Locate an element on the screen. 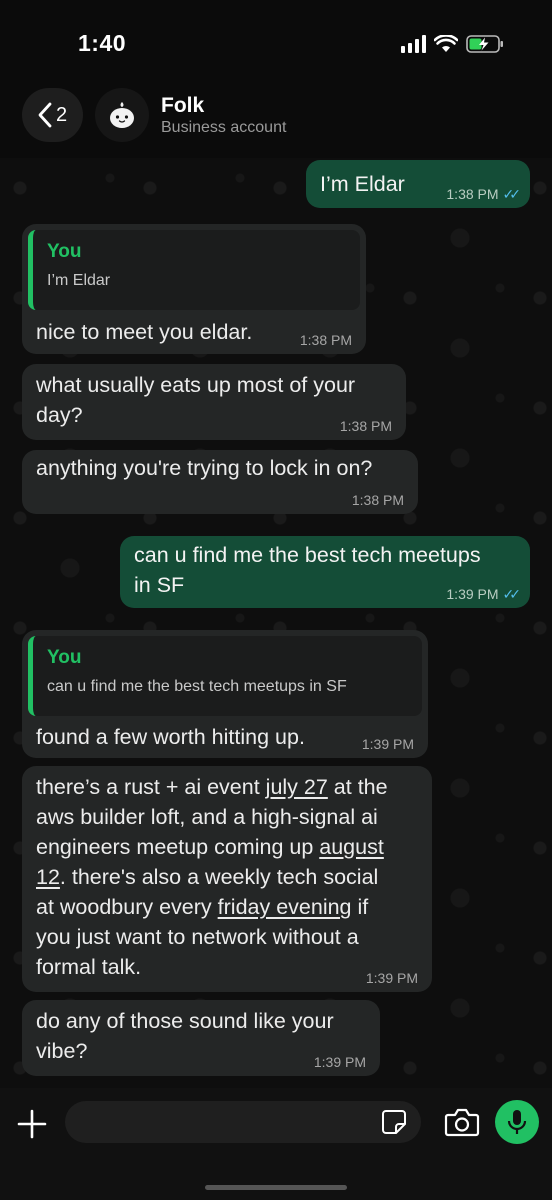 This screenshot has height=1200, width=552. contact-name: Folk is located at coordinates (182, 106).